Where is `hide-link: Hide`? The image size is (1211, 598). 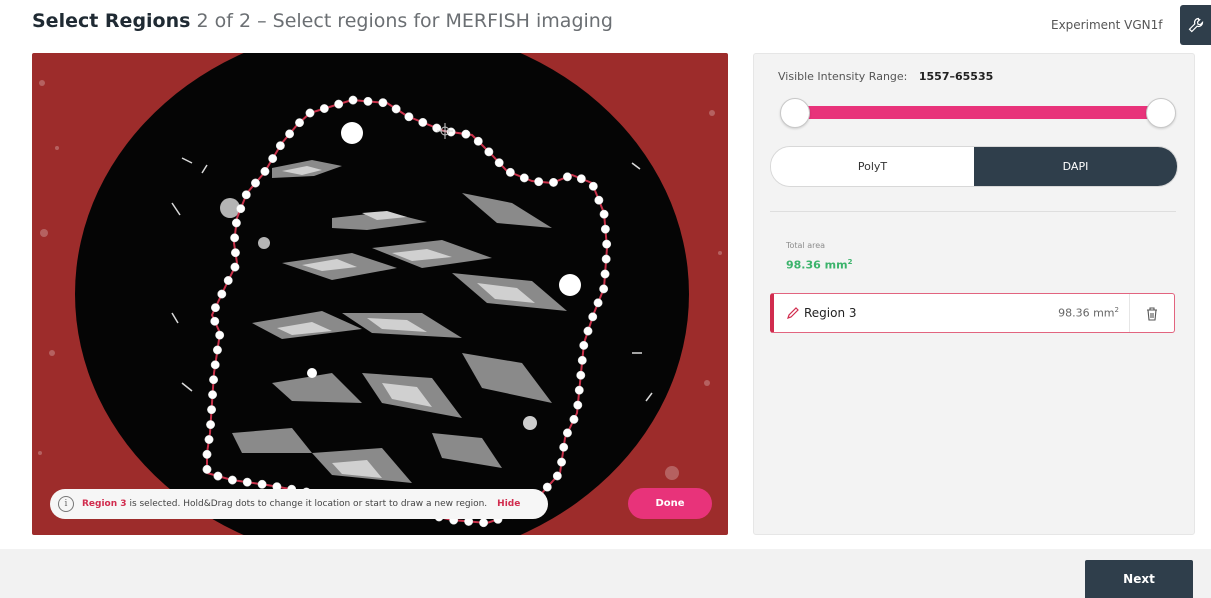
hide-link: Hide is located at coordinates (508, 504).